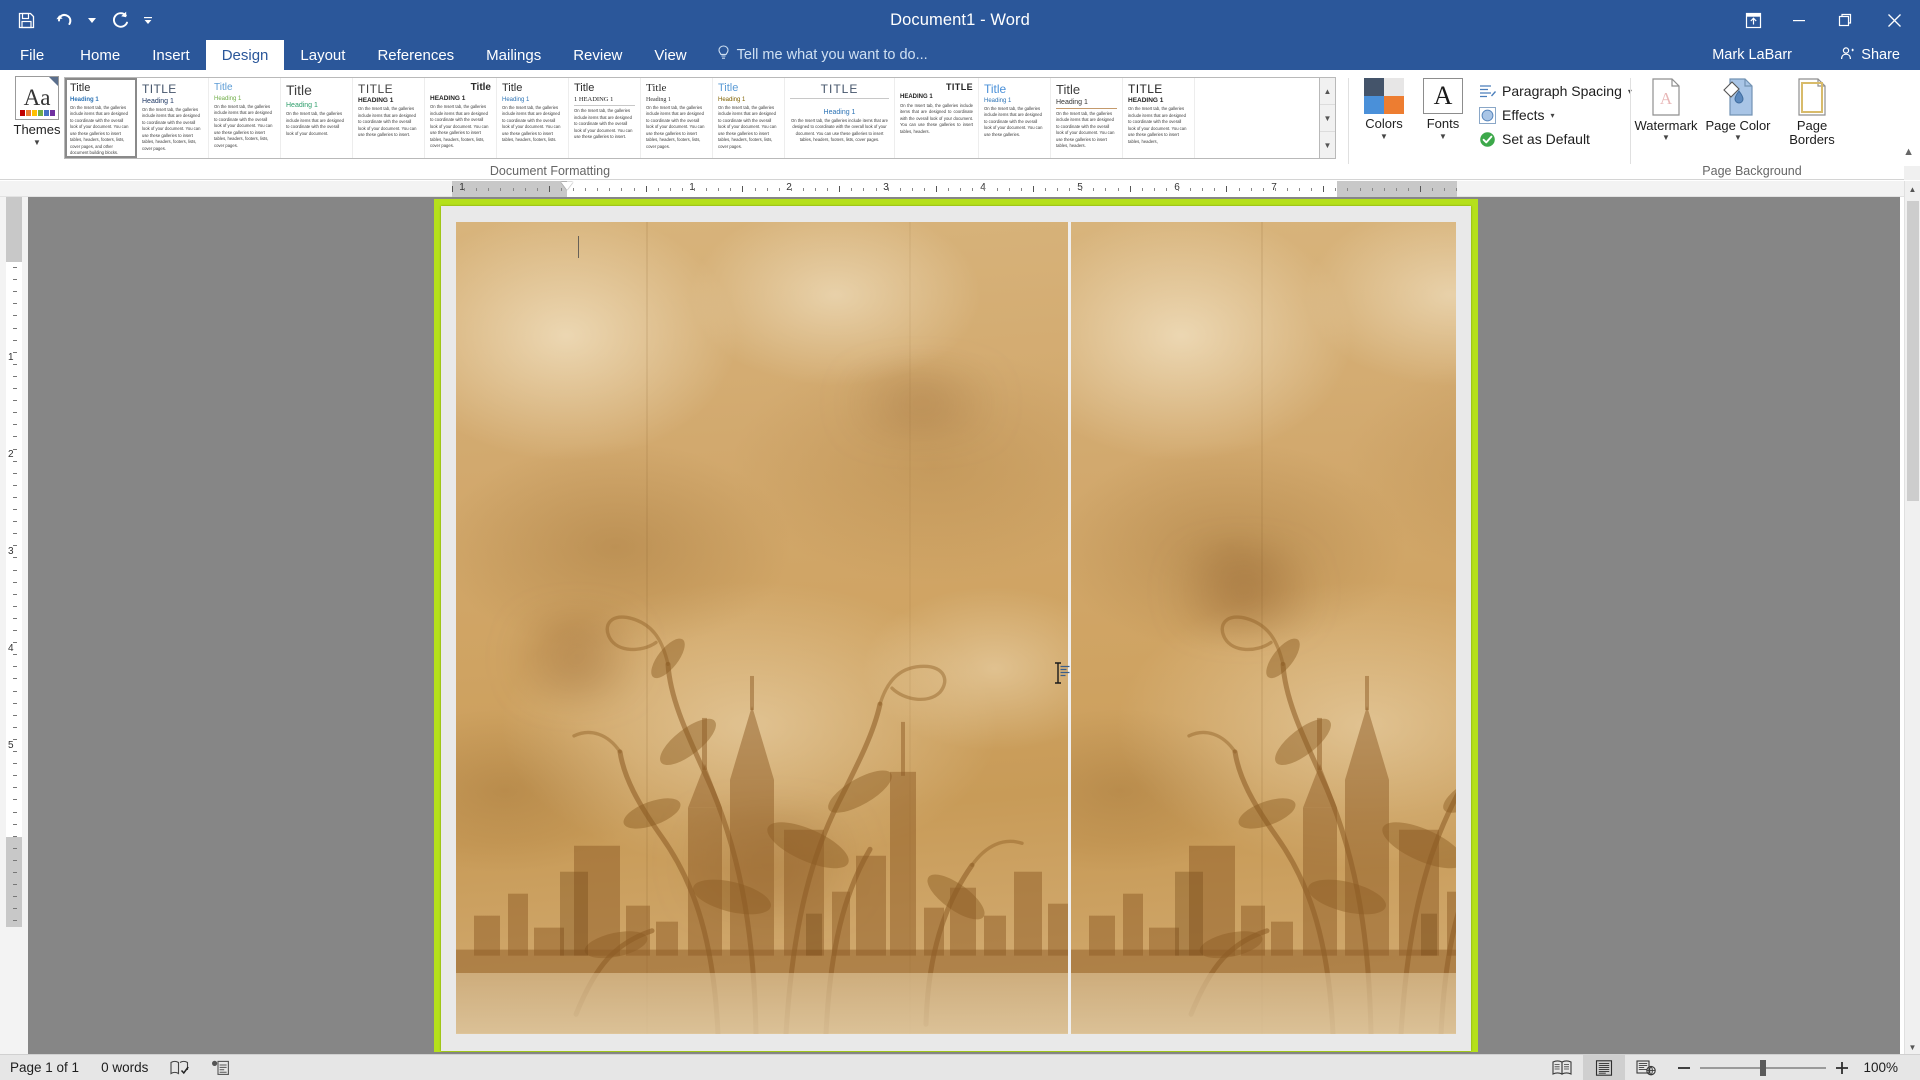 This screenshot has width=1920, height=1080. I want to click on vertical-scrollbar: ▲ ▼, so click(1912, 618).